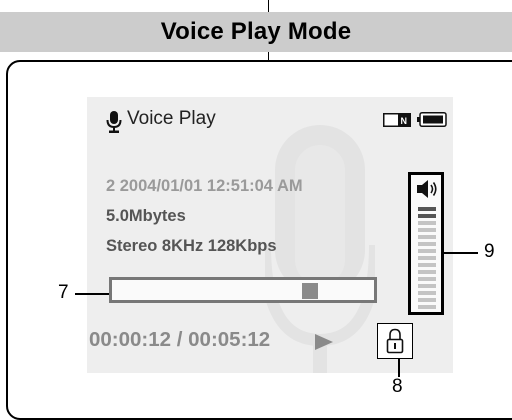 Image resolution: width=512 pixels, height=420 pixels. What do you see at coordinates (180, 339) in the screenshot?
I see `time-display: 00:00:12 / 00:05:12` at bounding box center [180, 339].